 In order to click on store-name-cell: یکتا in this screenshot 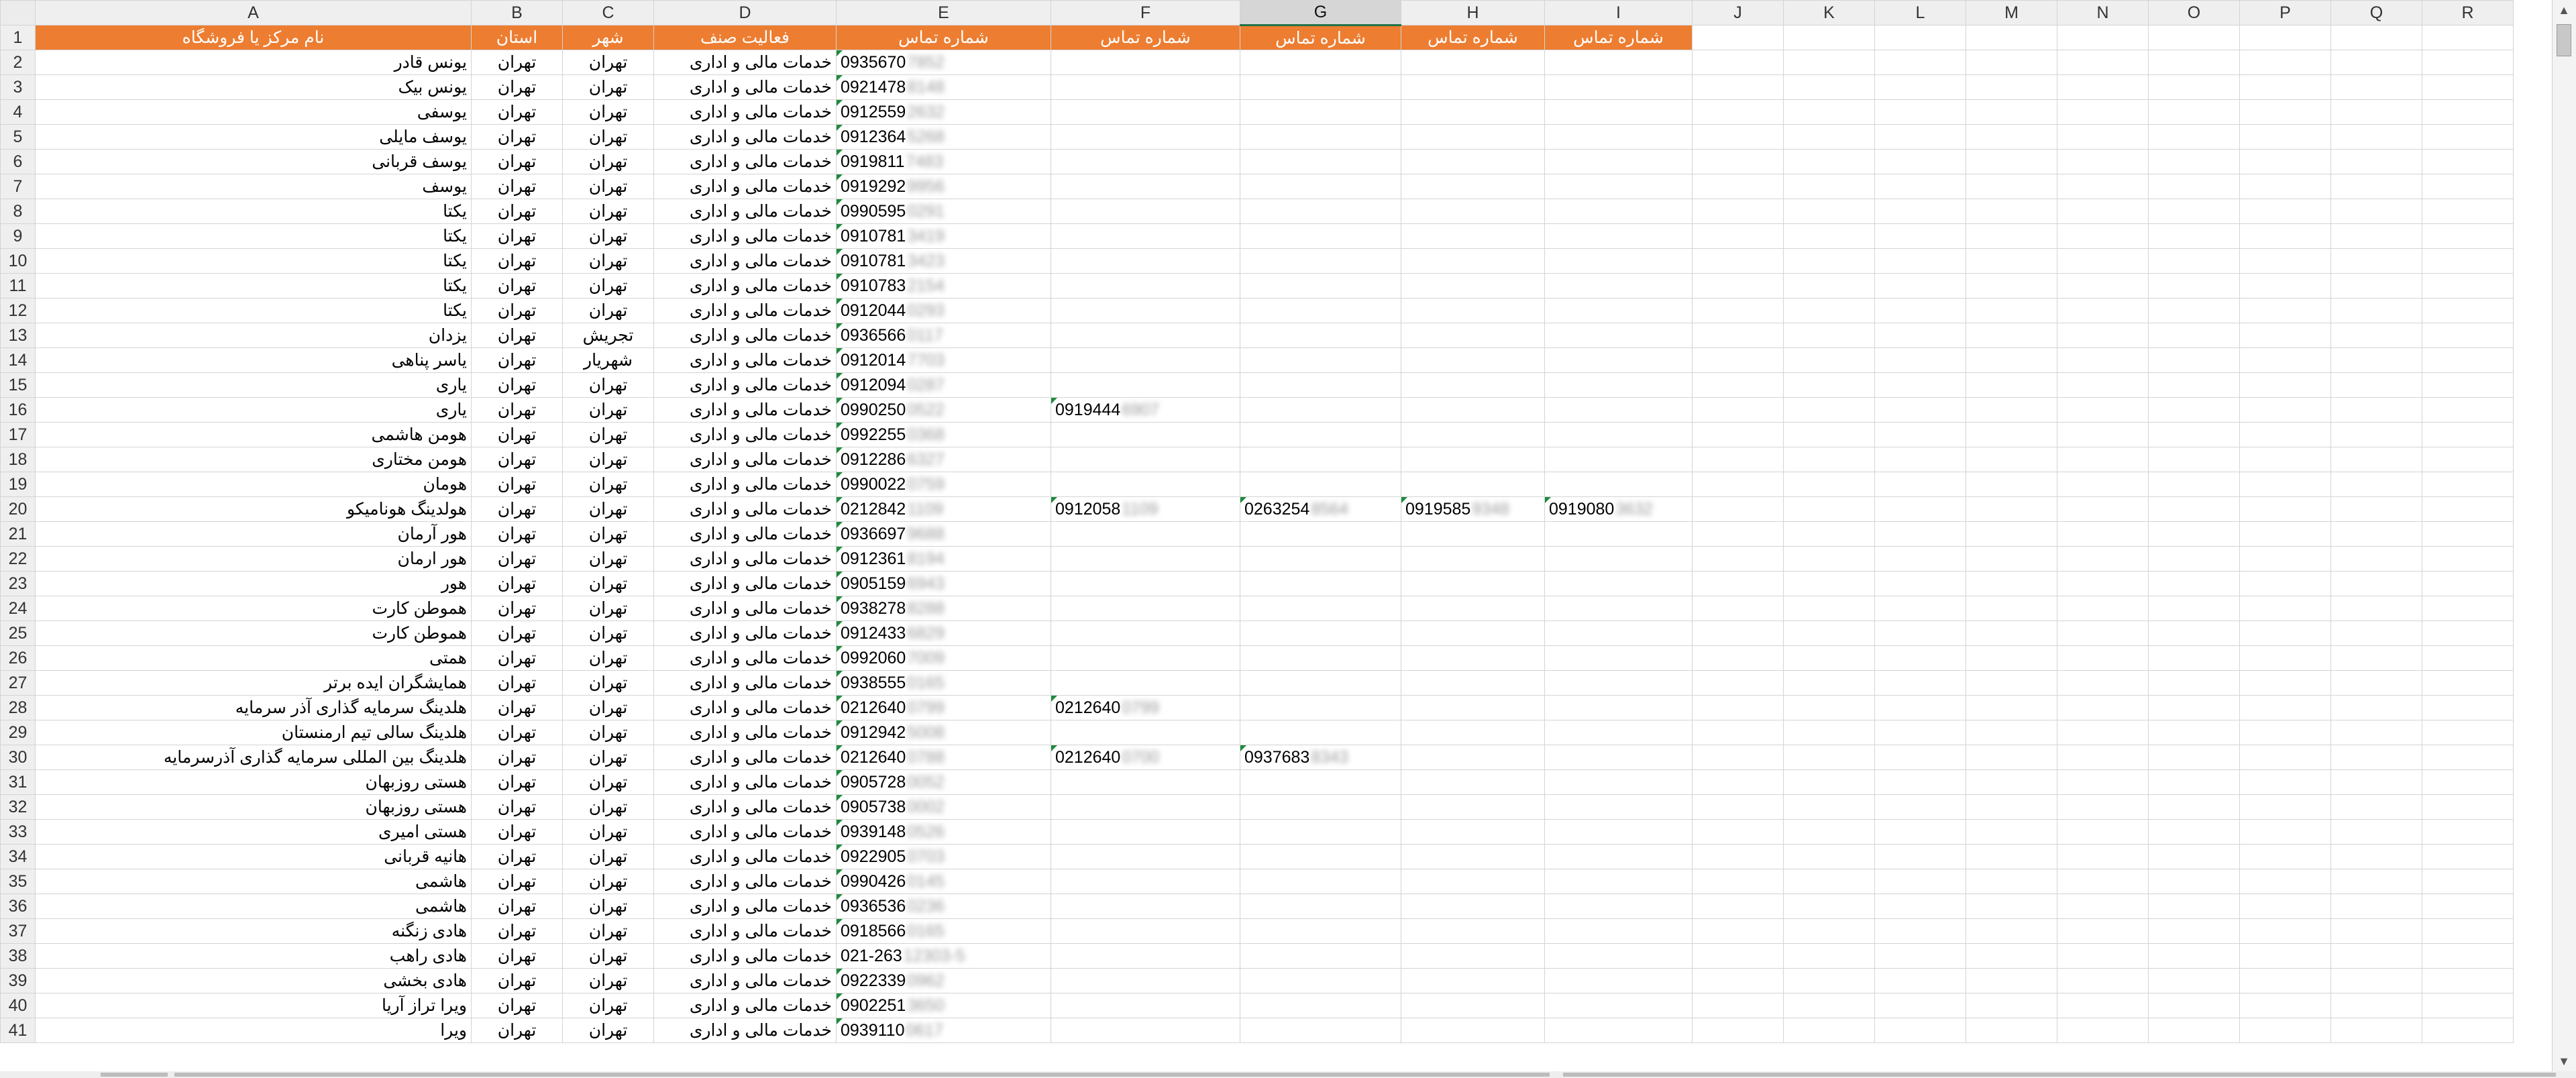, I will do `click(253, 286)`.